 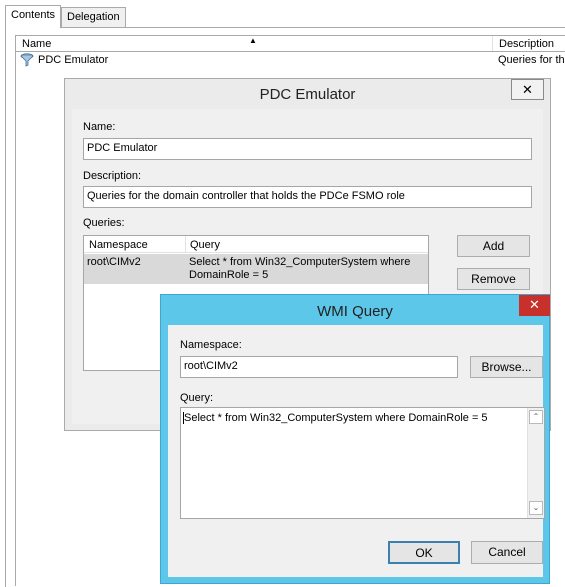 I want to click on query-label: Query:, so click(x=197, y=398).